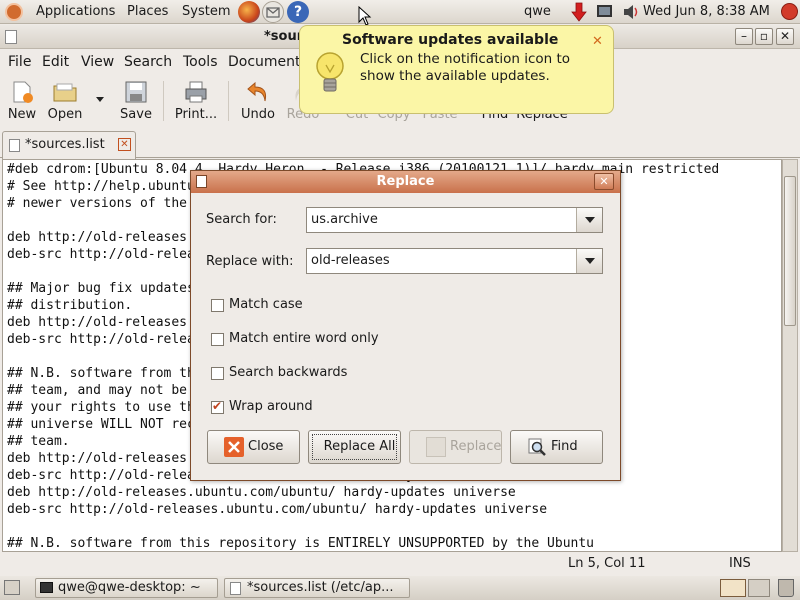  What do you see at coordinates (200, 62) in the screenshot?
I see `menu-tools: Tools` at bounding box center [200, 62].